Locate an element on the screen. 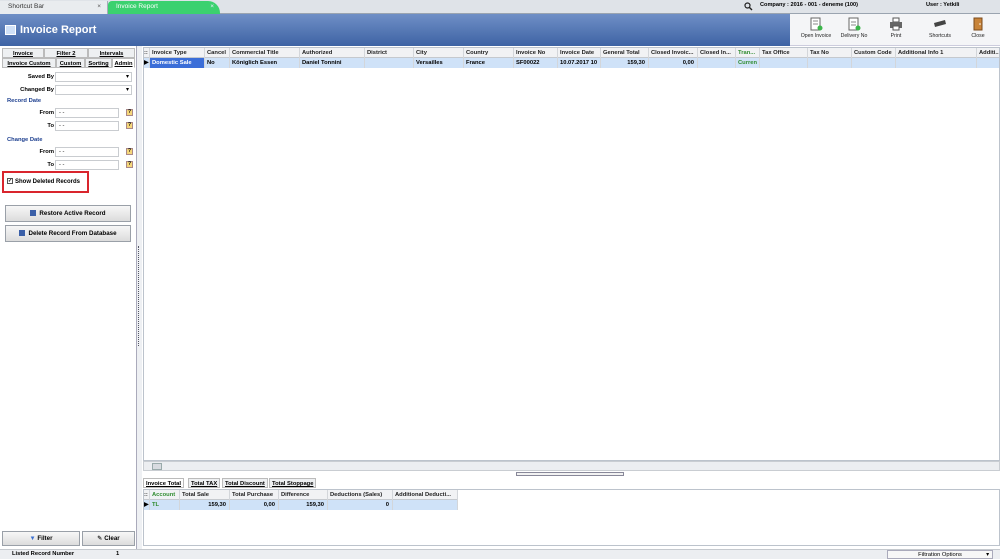 The width and height of the screenshot is (1000, 560). table-cell: SF00022 is located at coordinates (536, 63).